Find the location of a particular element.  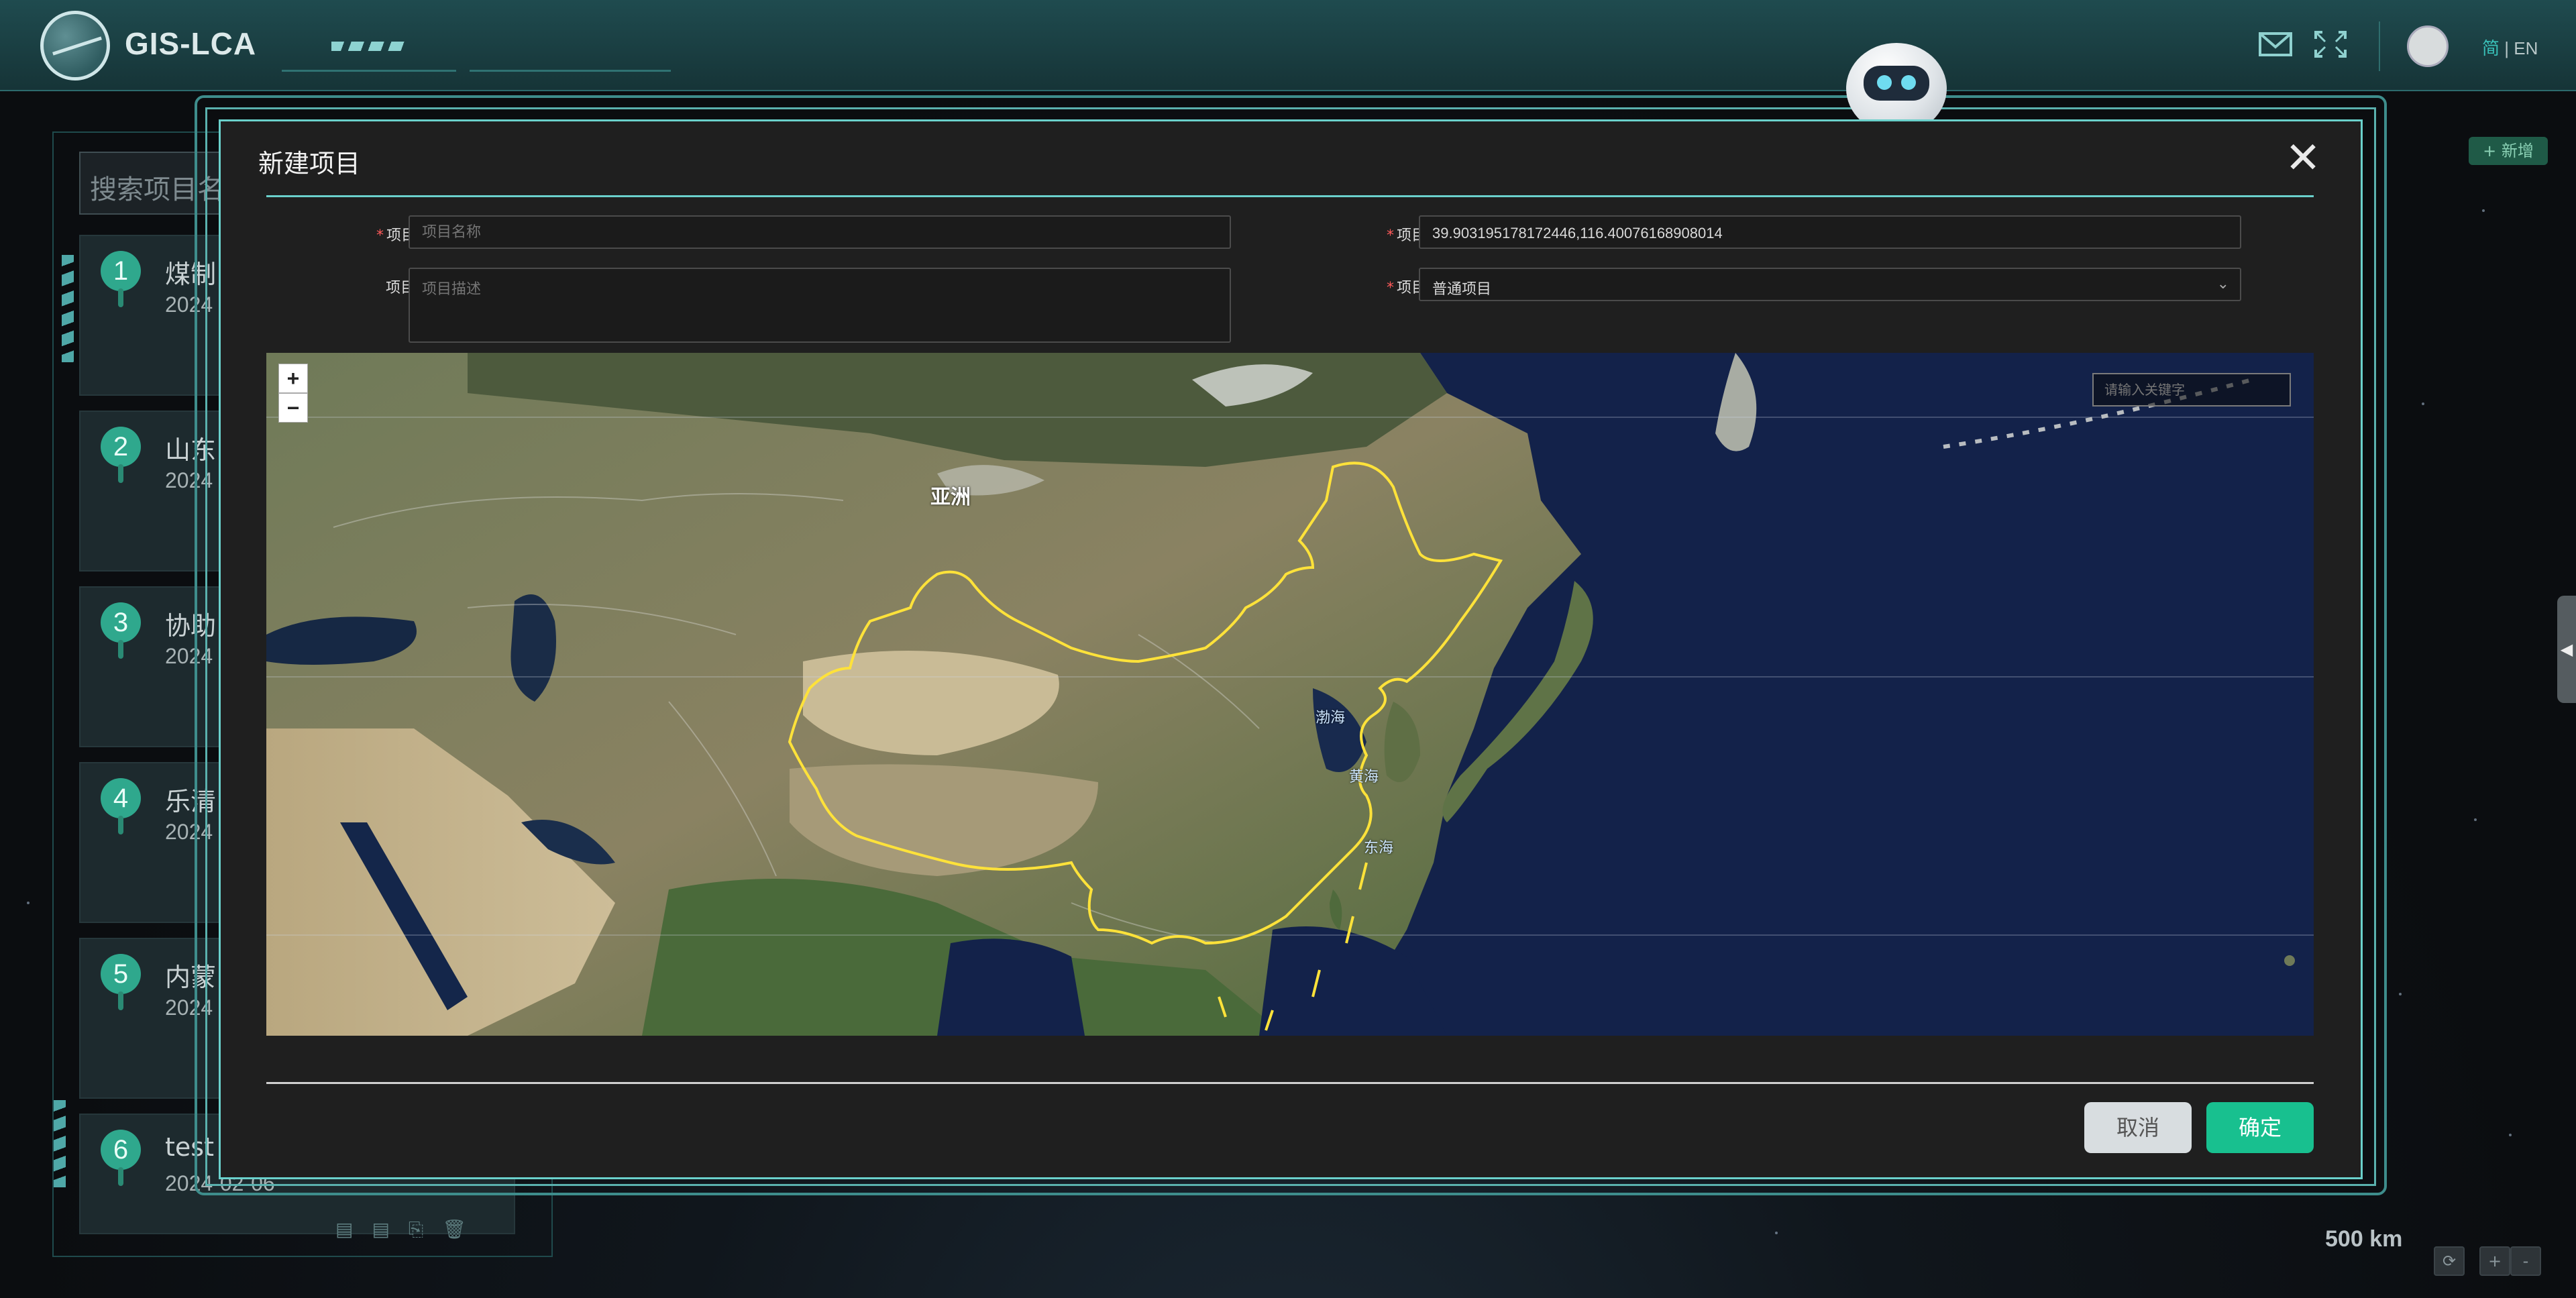

project-type-select: 普通项目 ⌄ is located at coordinates (1830, 284).